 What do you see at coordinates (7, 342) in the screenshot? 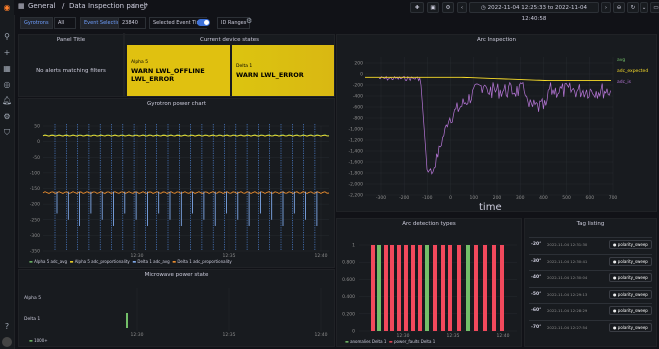
I see `avatar` at bounding box center [7, 342].